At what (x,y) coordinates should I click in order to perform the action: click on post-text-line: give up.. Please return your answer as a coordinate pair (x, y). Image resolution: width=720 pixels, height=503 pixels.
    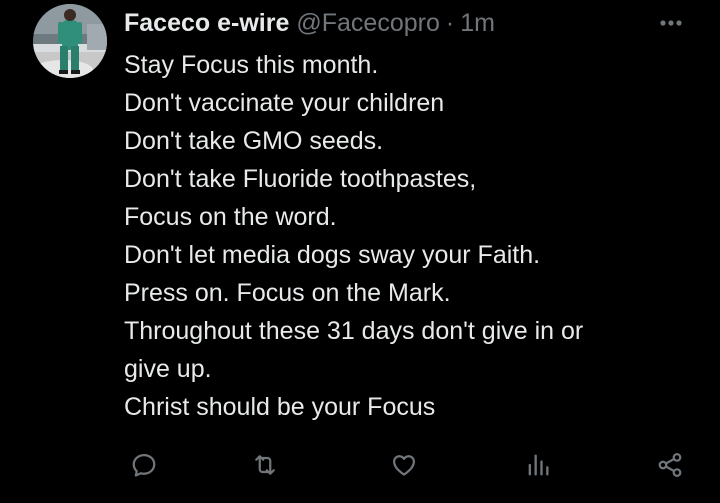
    Looking at the image, I should click on (168, 369).